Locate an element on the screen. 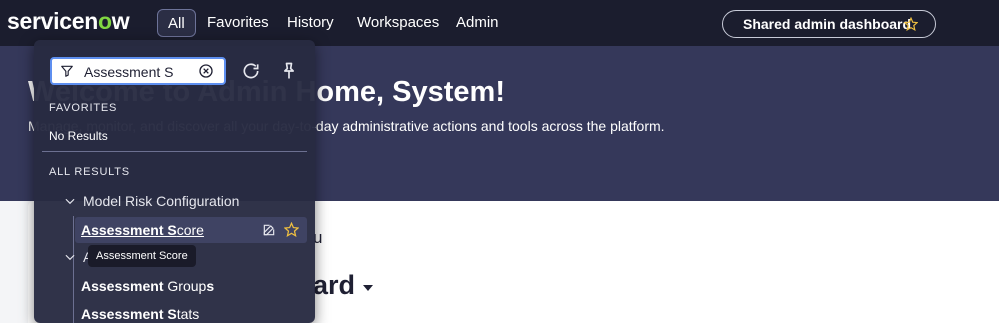 The image size is (999, 323). menu-item-assessment-score: Assessment Score is located at coordinates (191, 230).